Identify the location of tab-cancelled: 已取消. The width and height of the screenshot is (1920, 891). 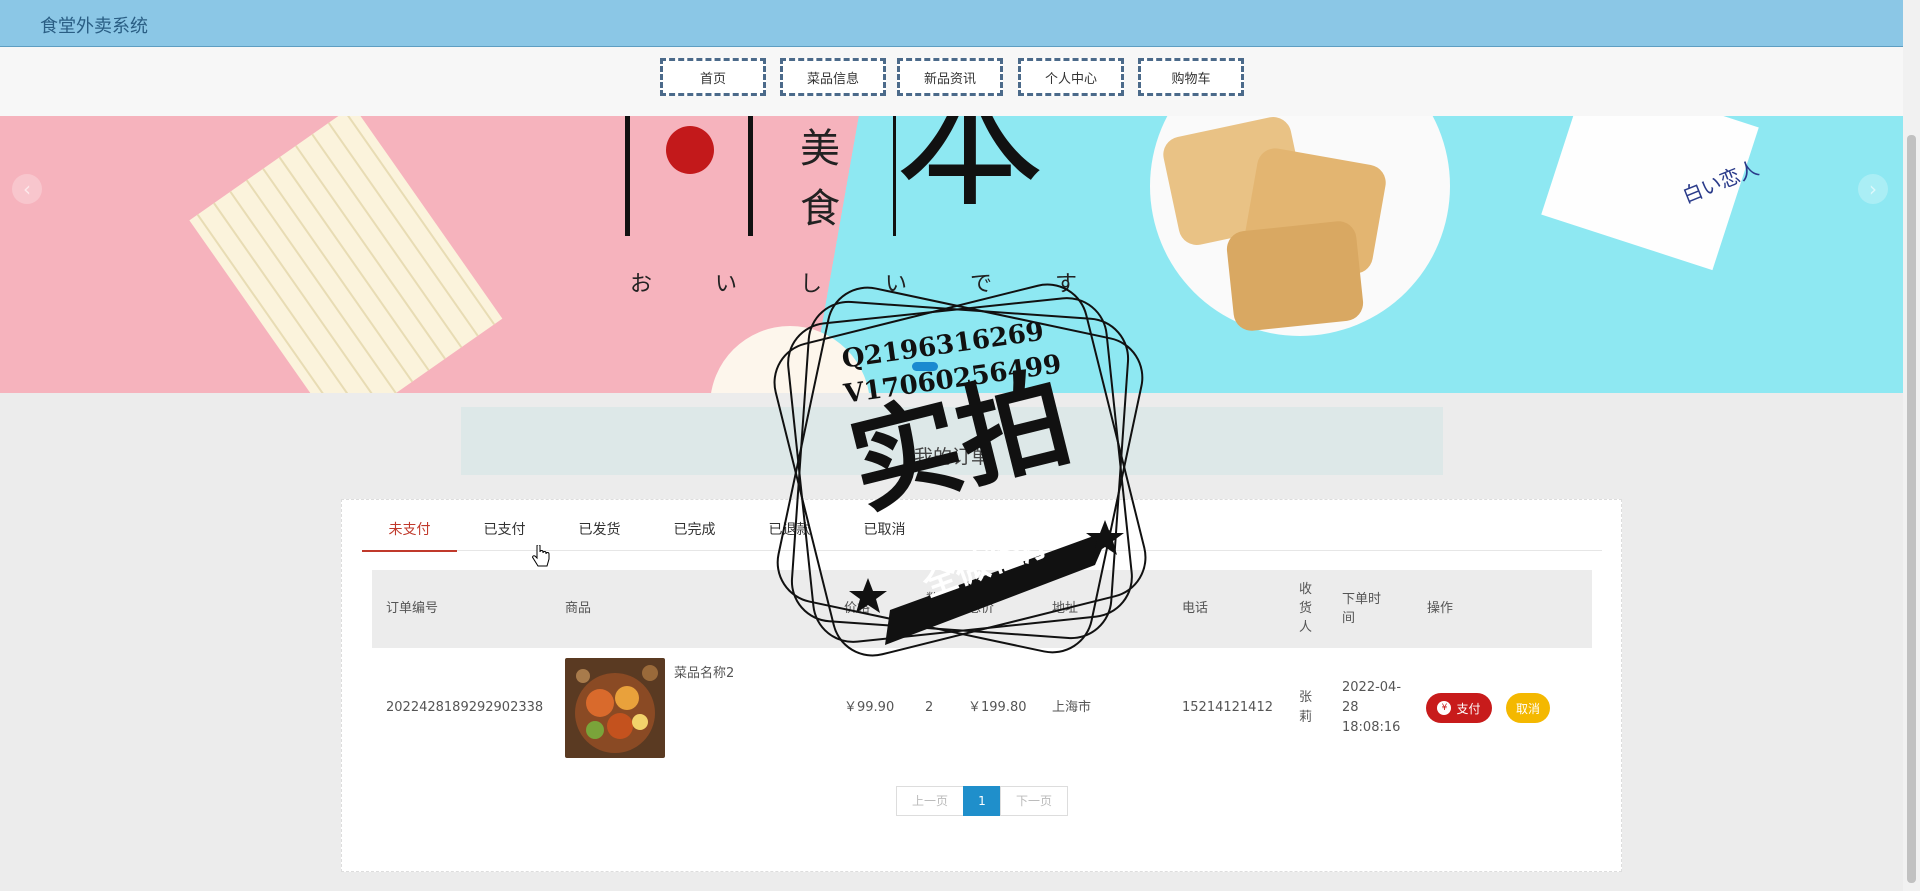
(884, 535).